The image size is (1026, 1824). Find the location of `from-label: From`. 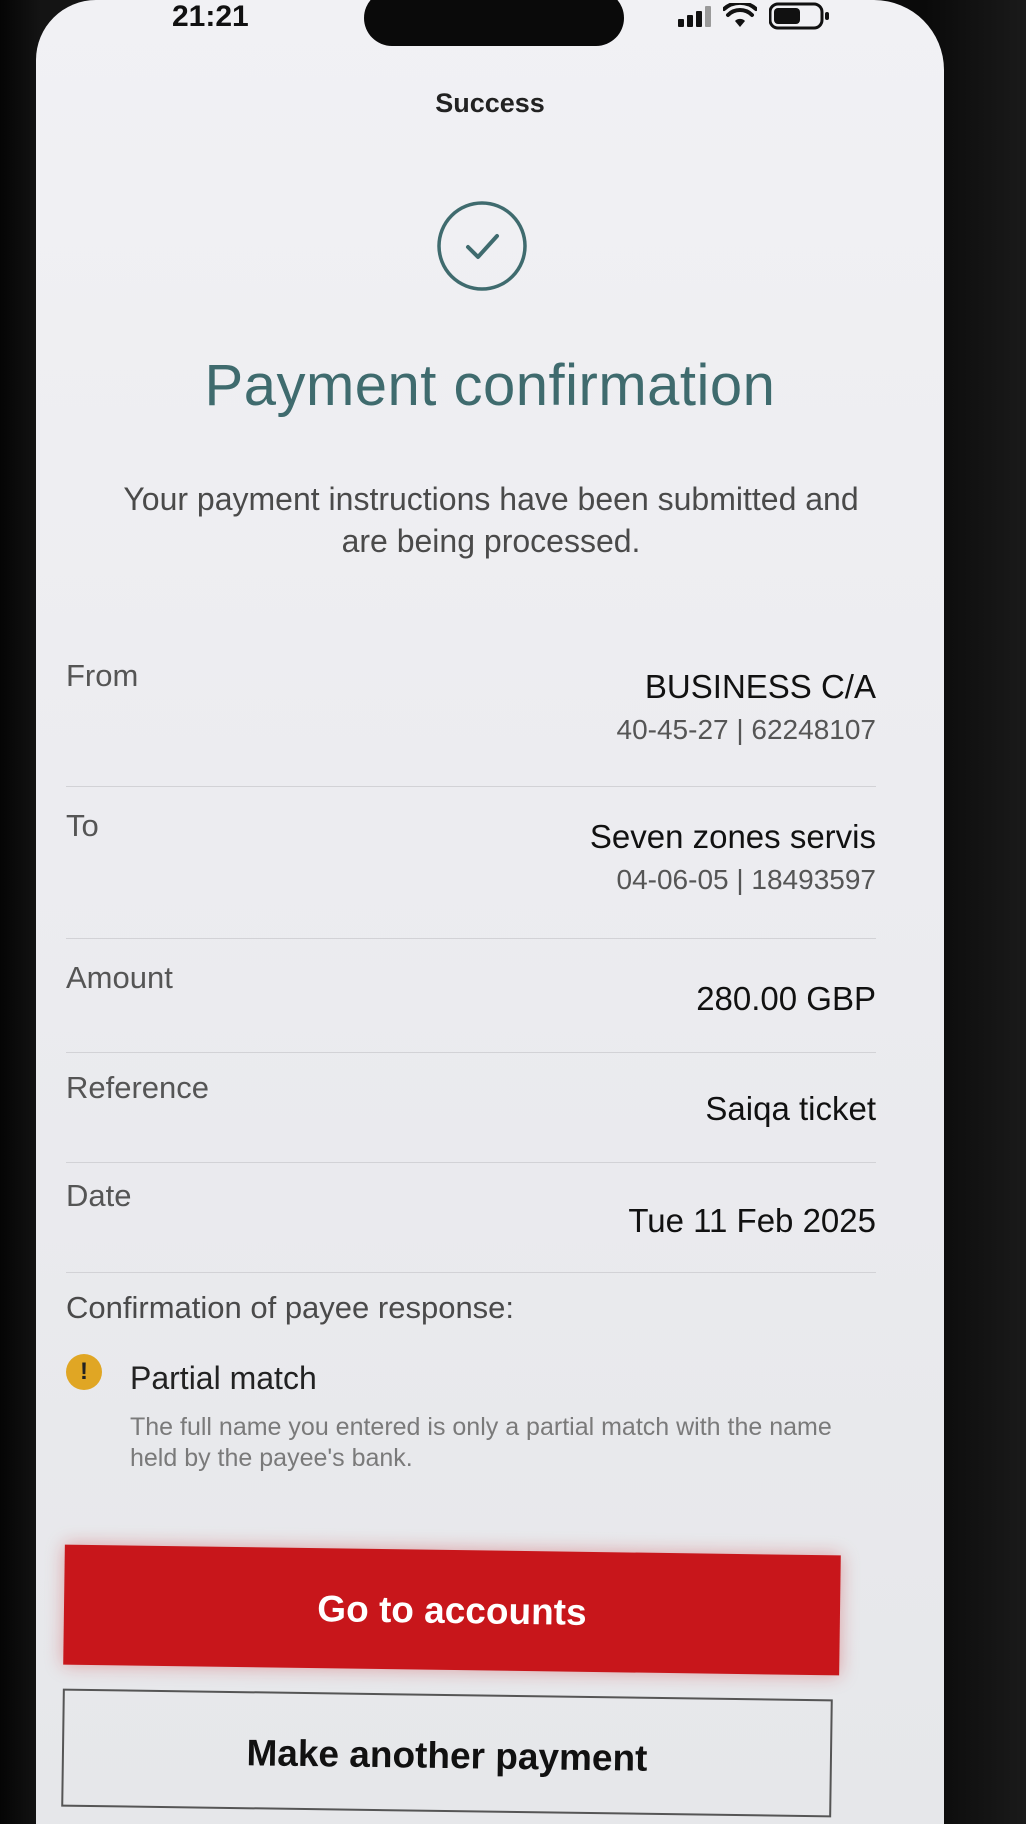

from-label: From is located at coordinates (102, 675).